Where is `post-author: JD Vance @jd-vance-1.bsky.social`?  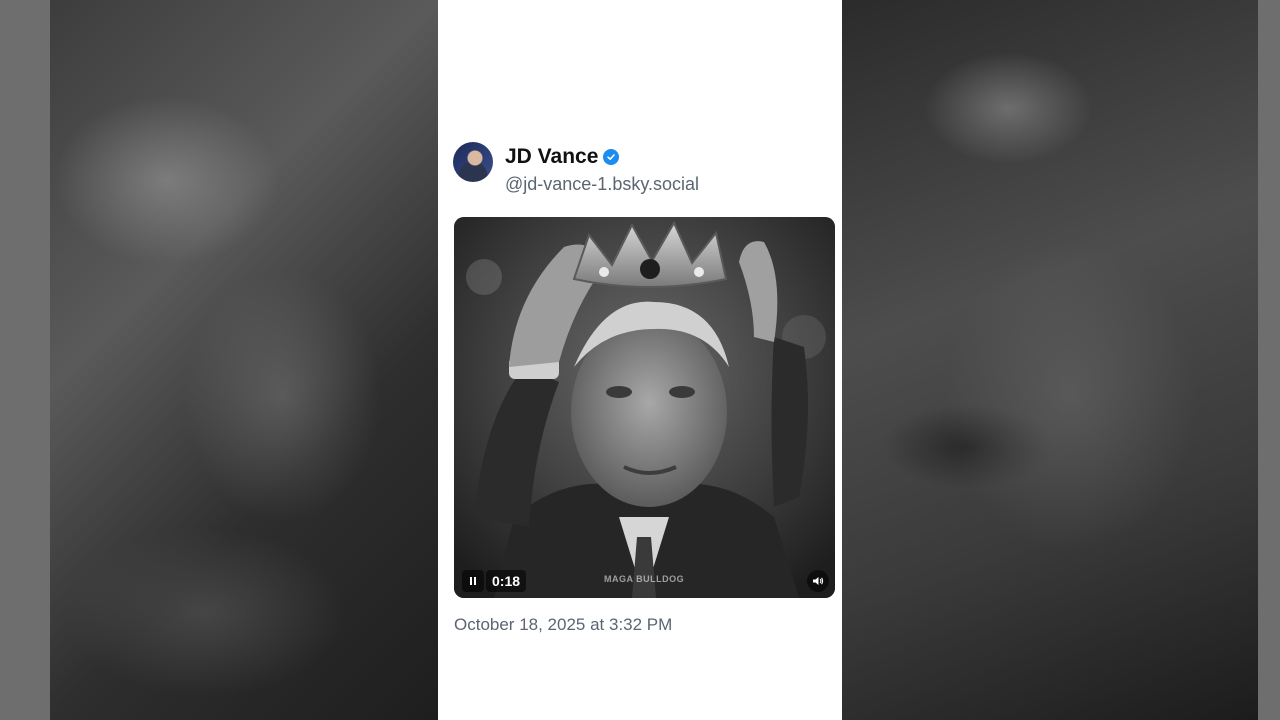 post-author: JD Vance @jd-vance-1.bsky.social is located at coordinates (576, 168).